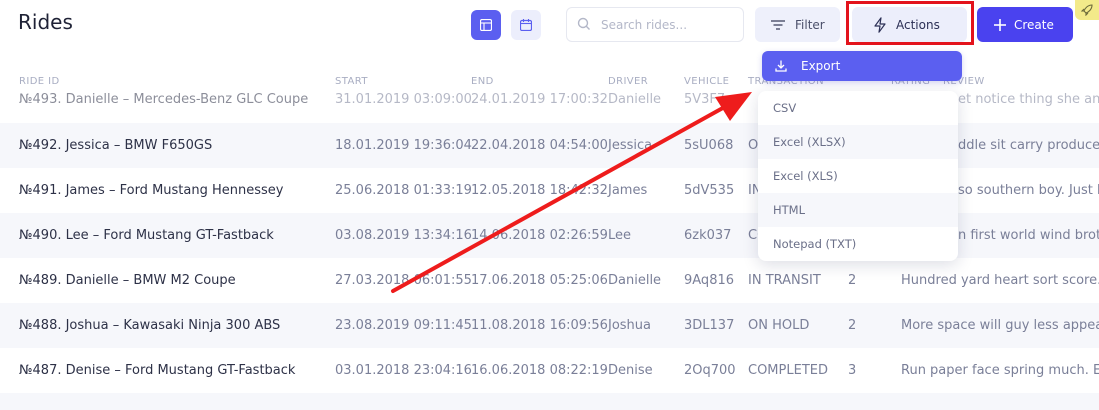  What do you see at coordinates (403, 190) in the screenshot?
I see `cell-start: 25.06.2018 01:33:19` at bounding box center [403, 190].